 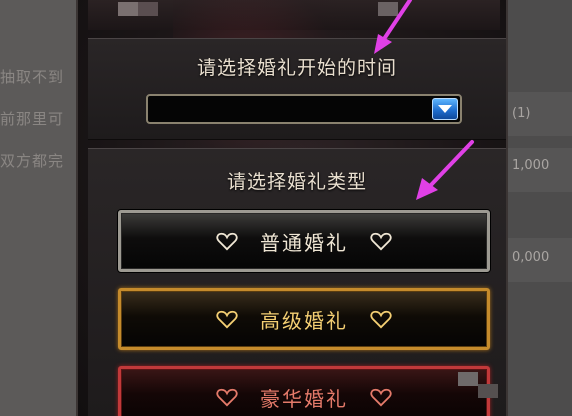 I want to click on time-heading: 请选择婚礼开始的时间, so click(x=296, y=68).